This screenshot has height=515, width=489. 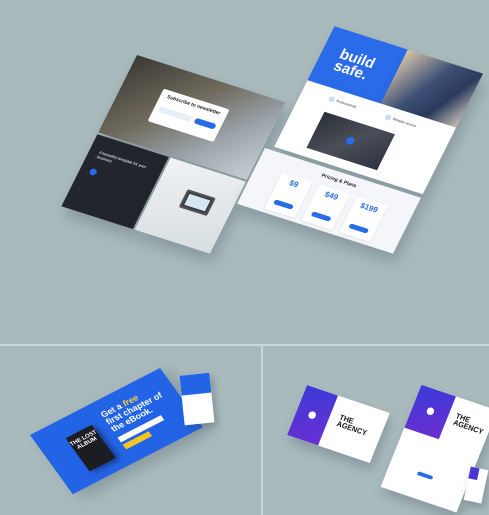 What do you see at coordinates (363, 219) in the screenshot?
I see `plan-card: $199` at bounding box center [363, 219].